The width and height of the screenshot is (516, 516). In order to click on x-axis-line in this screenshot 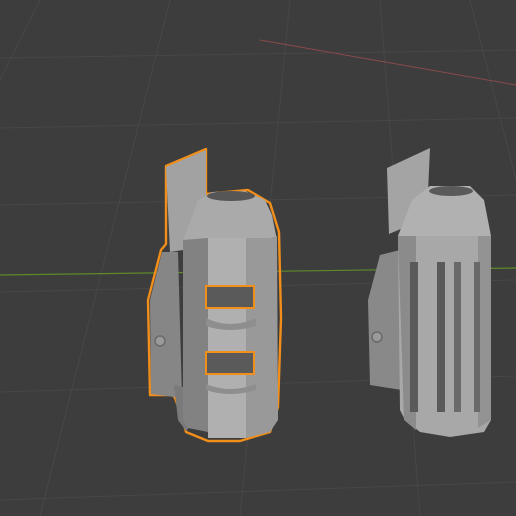, I will do `click(387, 62)`.